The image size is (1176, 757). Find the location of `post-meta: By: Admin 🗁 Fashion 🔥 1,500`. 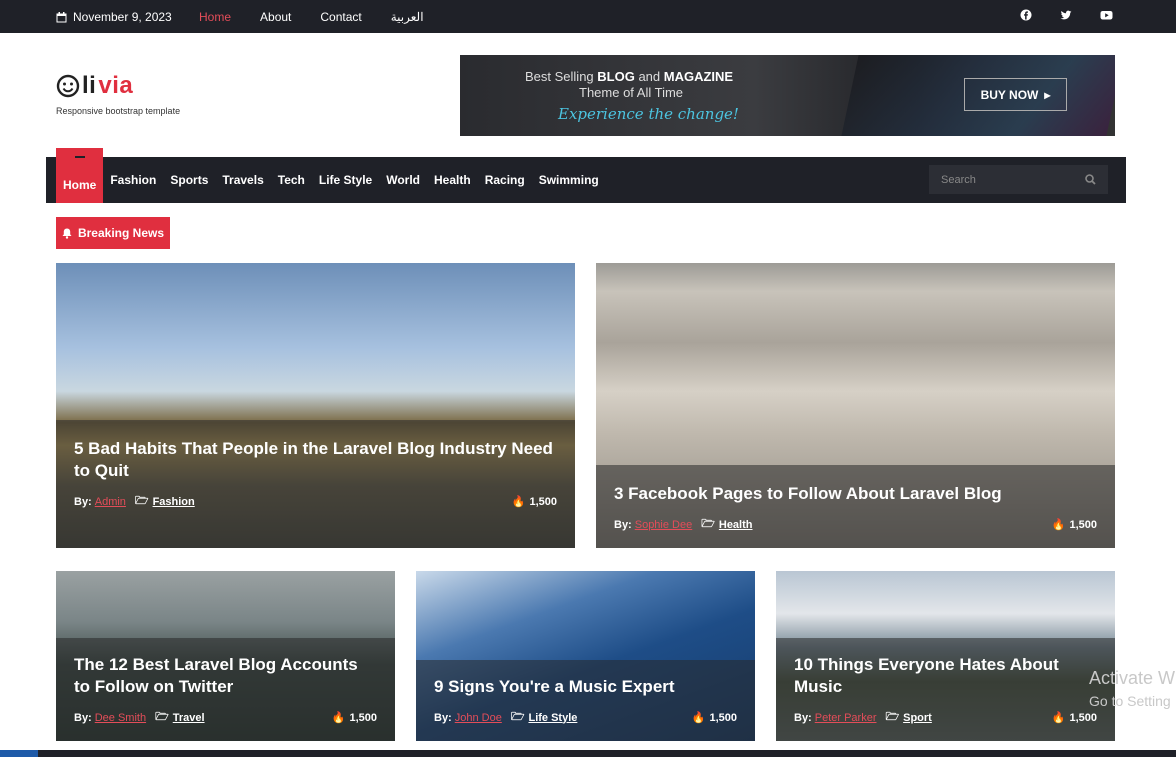

post-meta: By: Admin 🗁 Fashion 🔥 1,500 is located at coordinates (315, 501).